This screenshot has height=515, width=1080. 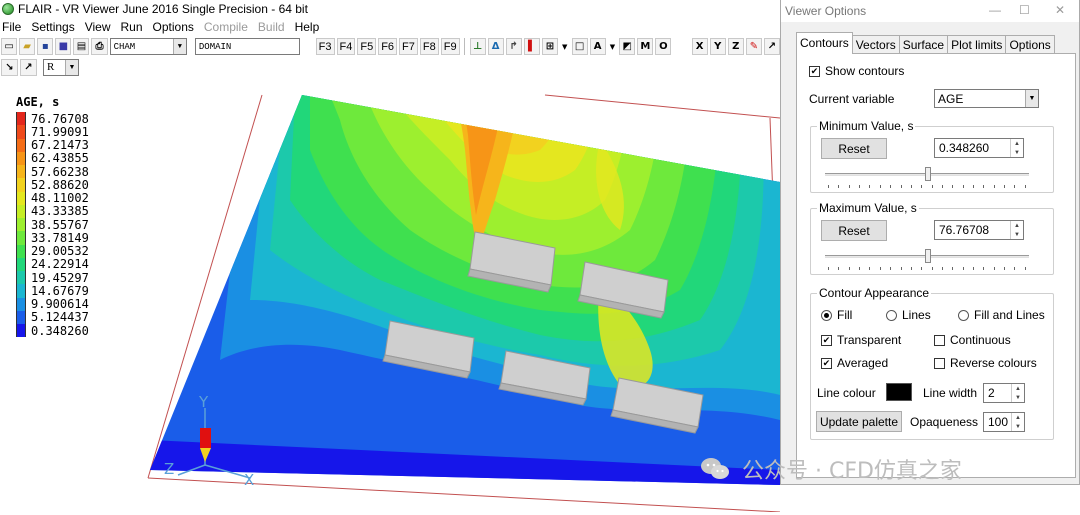 What do you see at coordinates (27, 46) in the screenshot?
I see `open-folder-icon: ▰` at bounding box center [27, 46].